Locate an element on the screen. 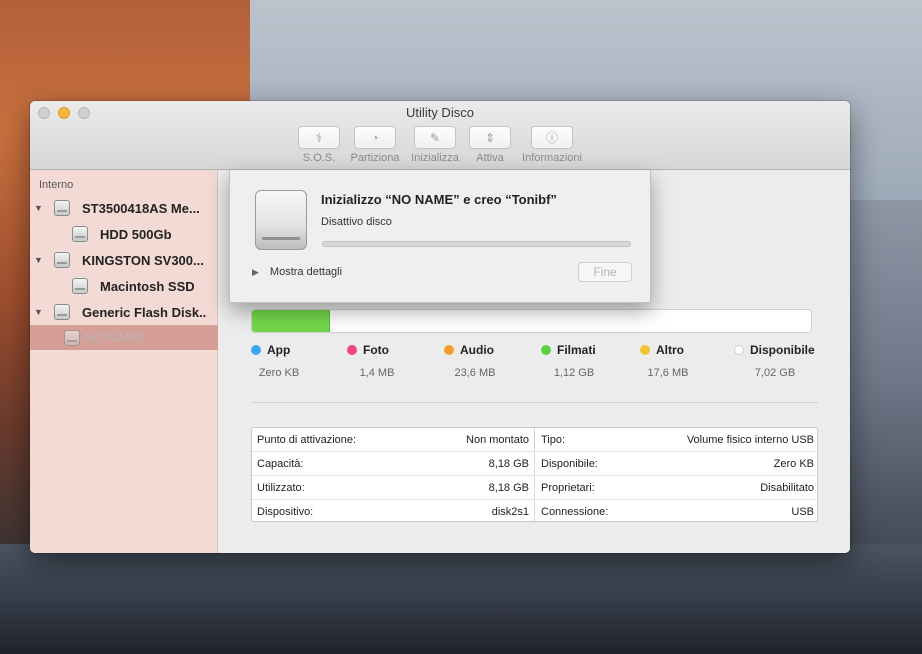  info-label: Capacità: is located at coordinates (280, 463).